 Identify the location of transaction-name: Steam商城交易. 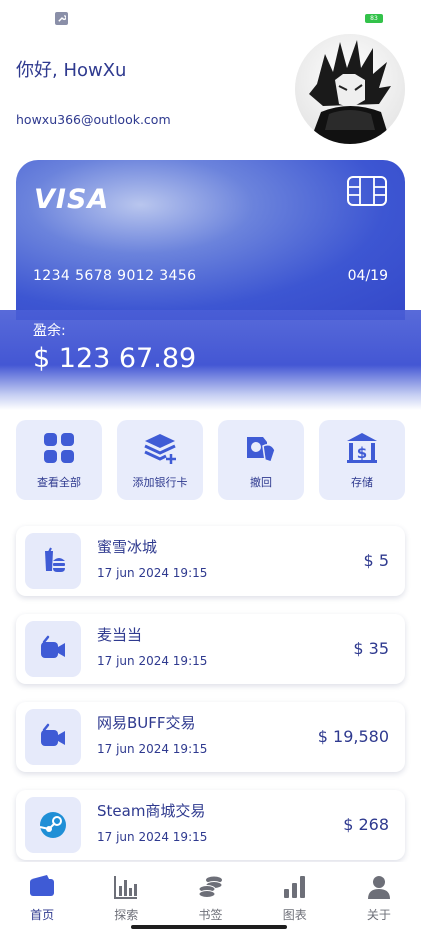
(151, 811).